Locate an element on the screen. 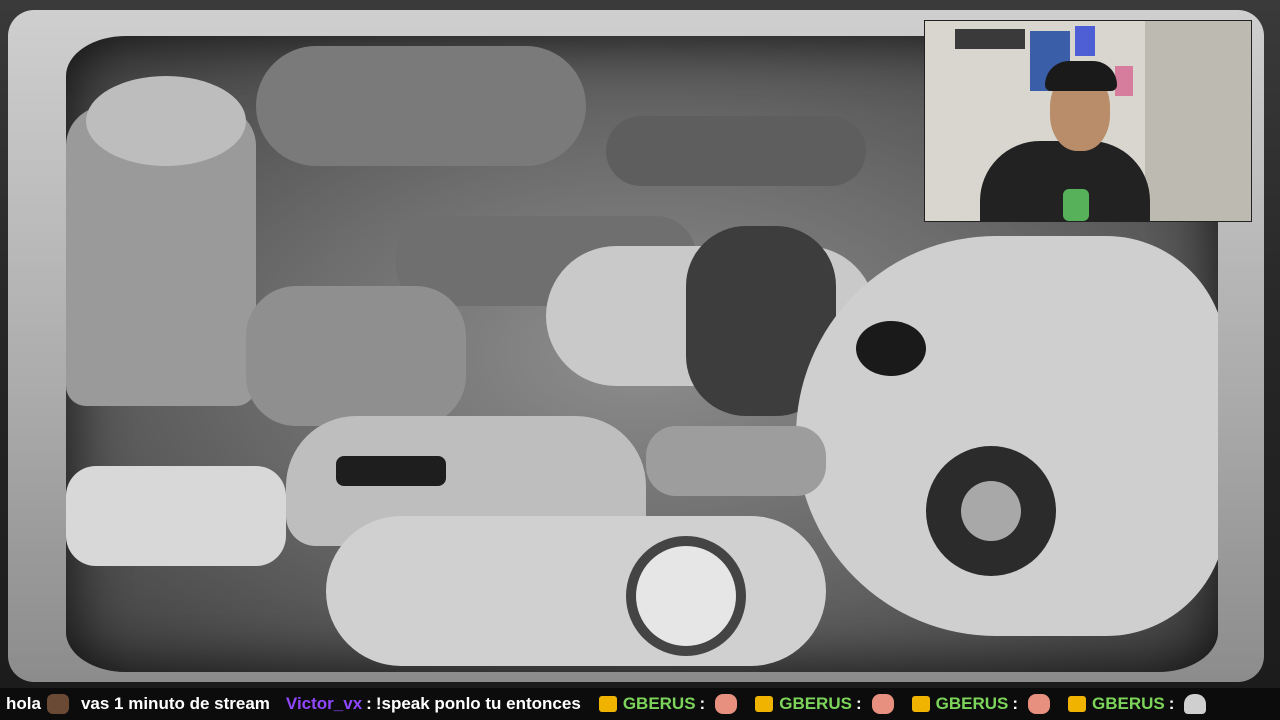 This screenshot has height=720, width=1280. message-text: vas 1 minuto de stream is located at coordinates (175, 703).